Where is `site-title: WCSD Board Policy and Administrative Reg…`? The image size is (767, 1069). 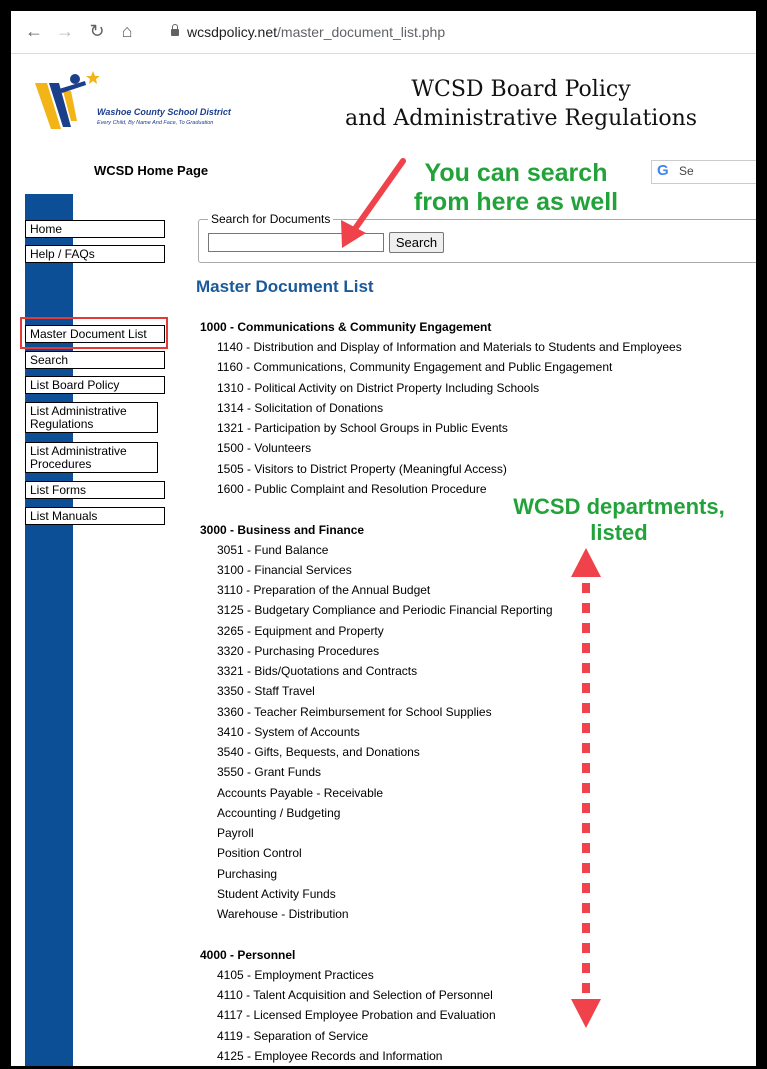 site-title: WCSD Board Policy and Administrative Reg… is located at coordinates (521, 104).